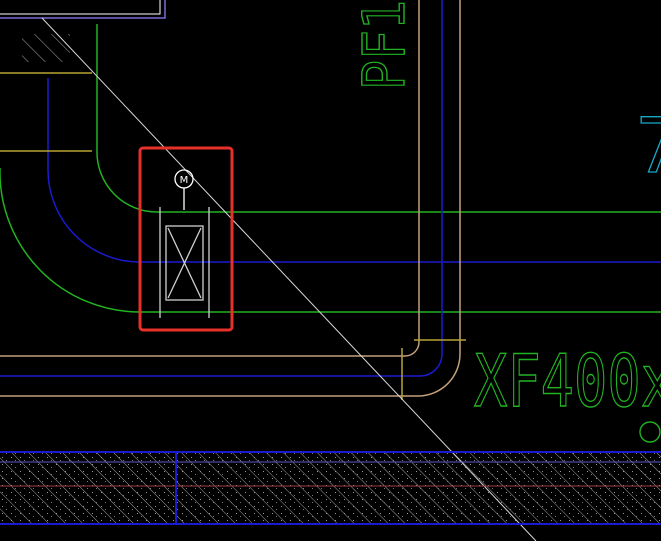 This screenshot has height=541, width=661. Describe the element at coordinates (648, 145) in the screenshot. I see `edge-digit-label: 7` at that location.